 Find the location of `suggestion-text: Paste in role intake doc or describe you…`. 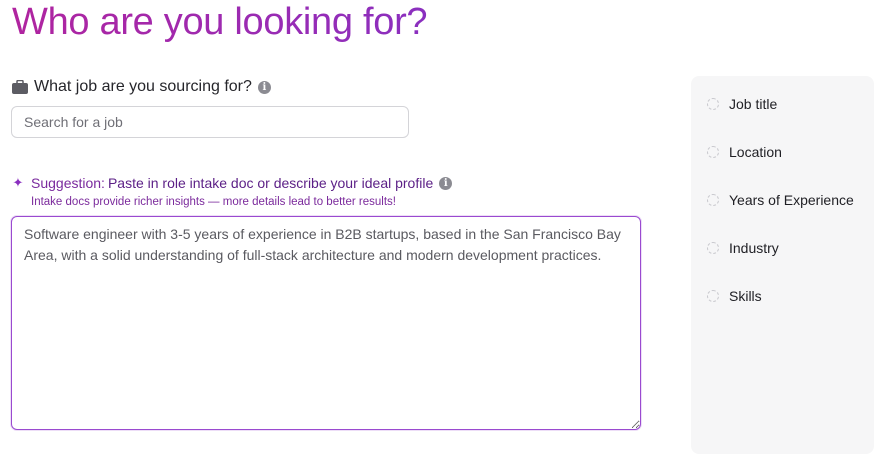

suggestion-text: Paste in role intake doc or describe you… is located at coordinates (270, 183).